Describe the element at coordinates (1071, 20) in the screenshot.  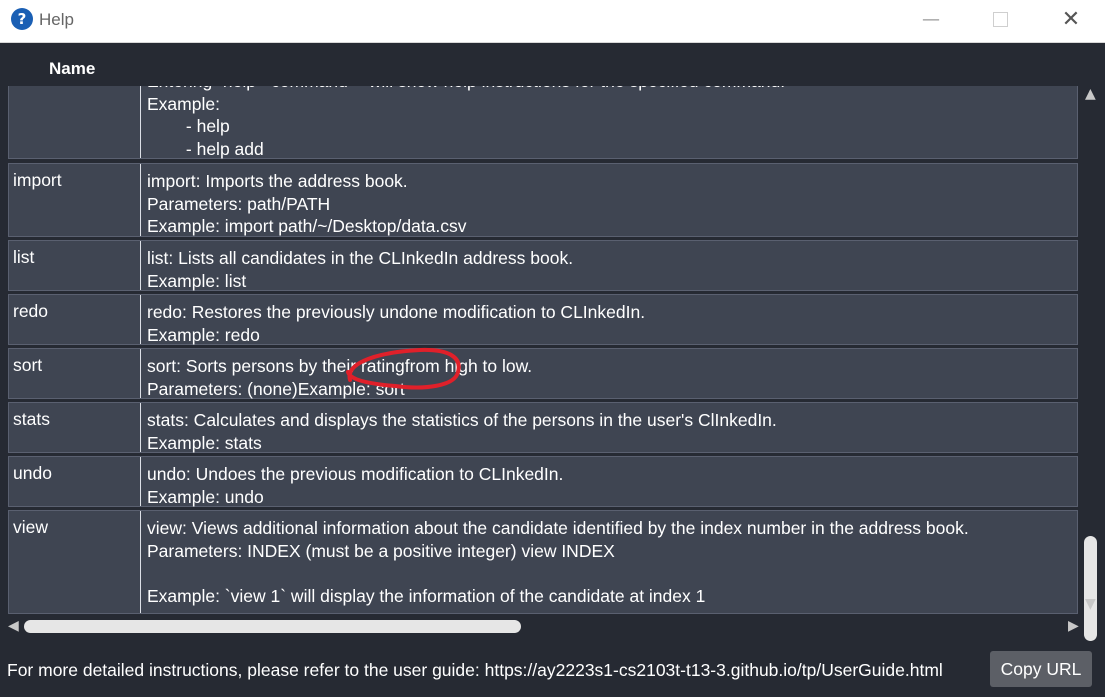
I see `close-button: ✕` at that location.